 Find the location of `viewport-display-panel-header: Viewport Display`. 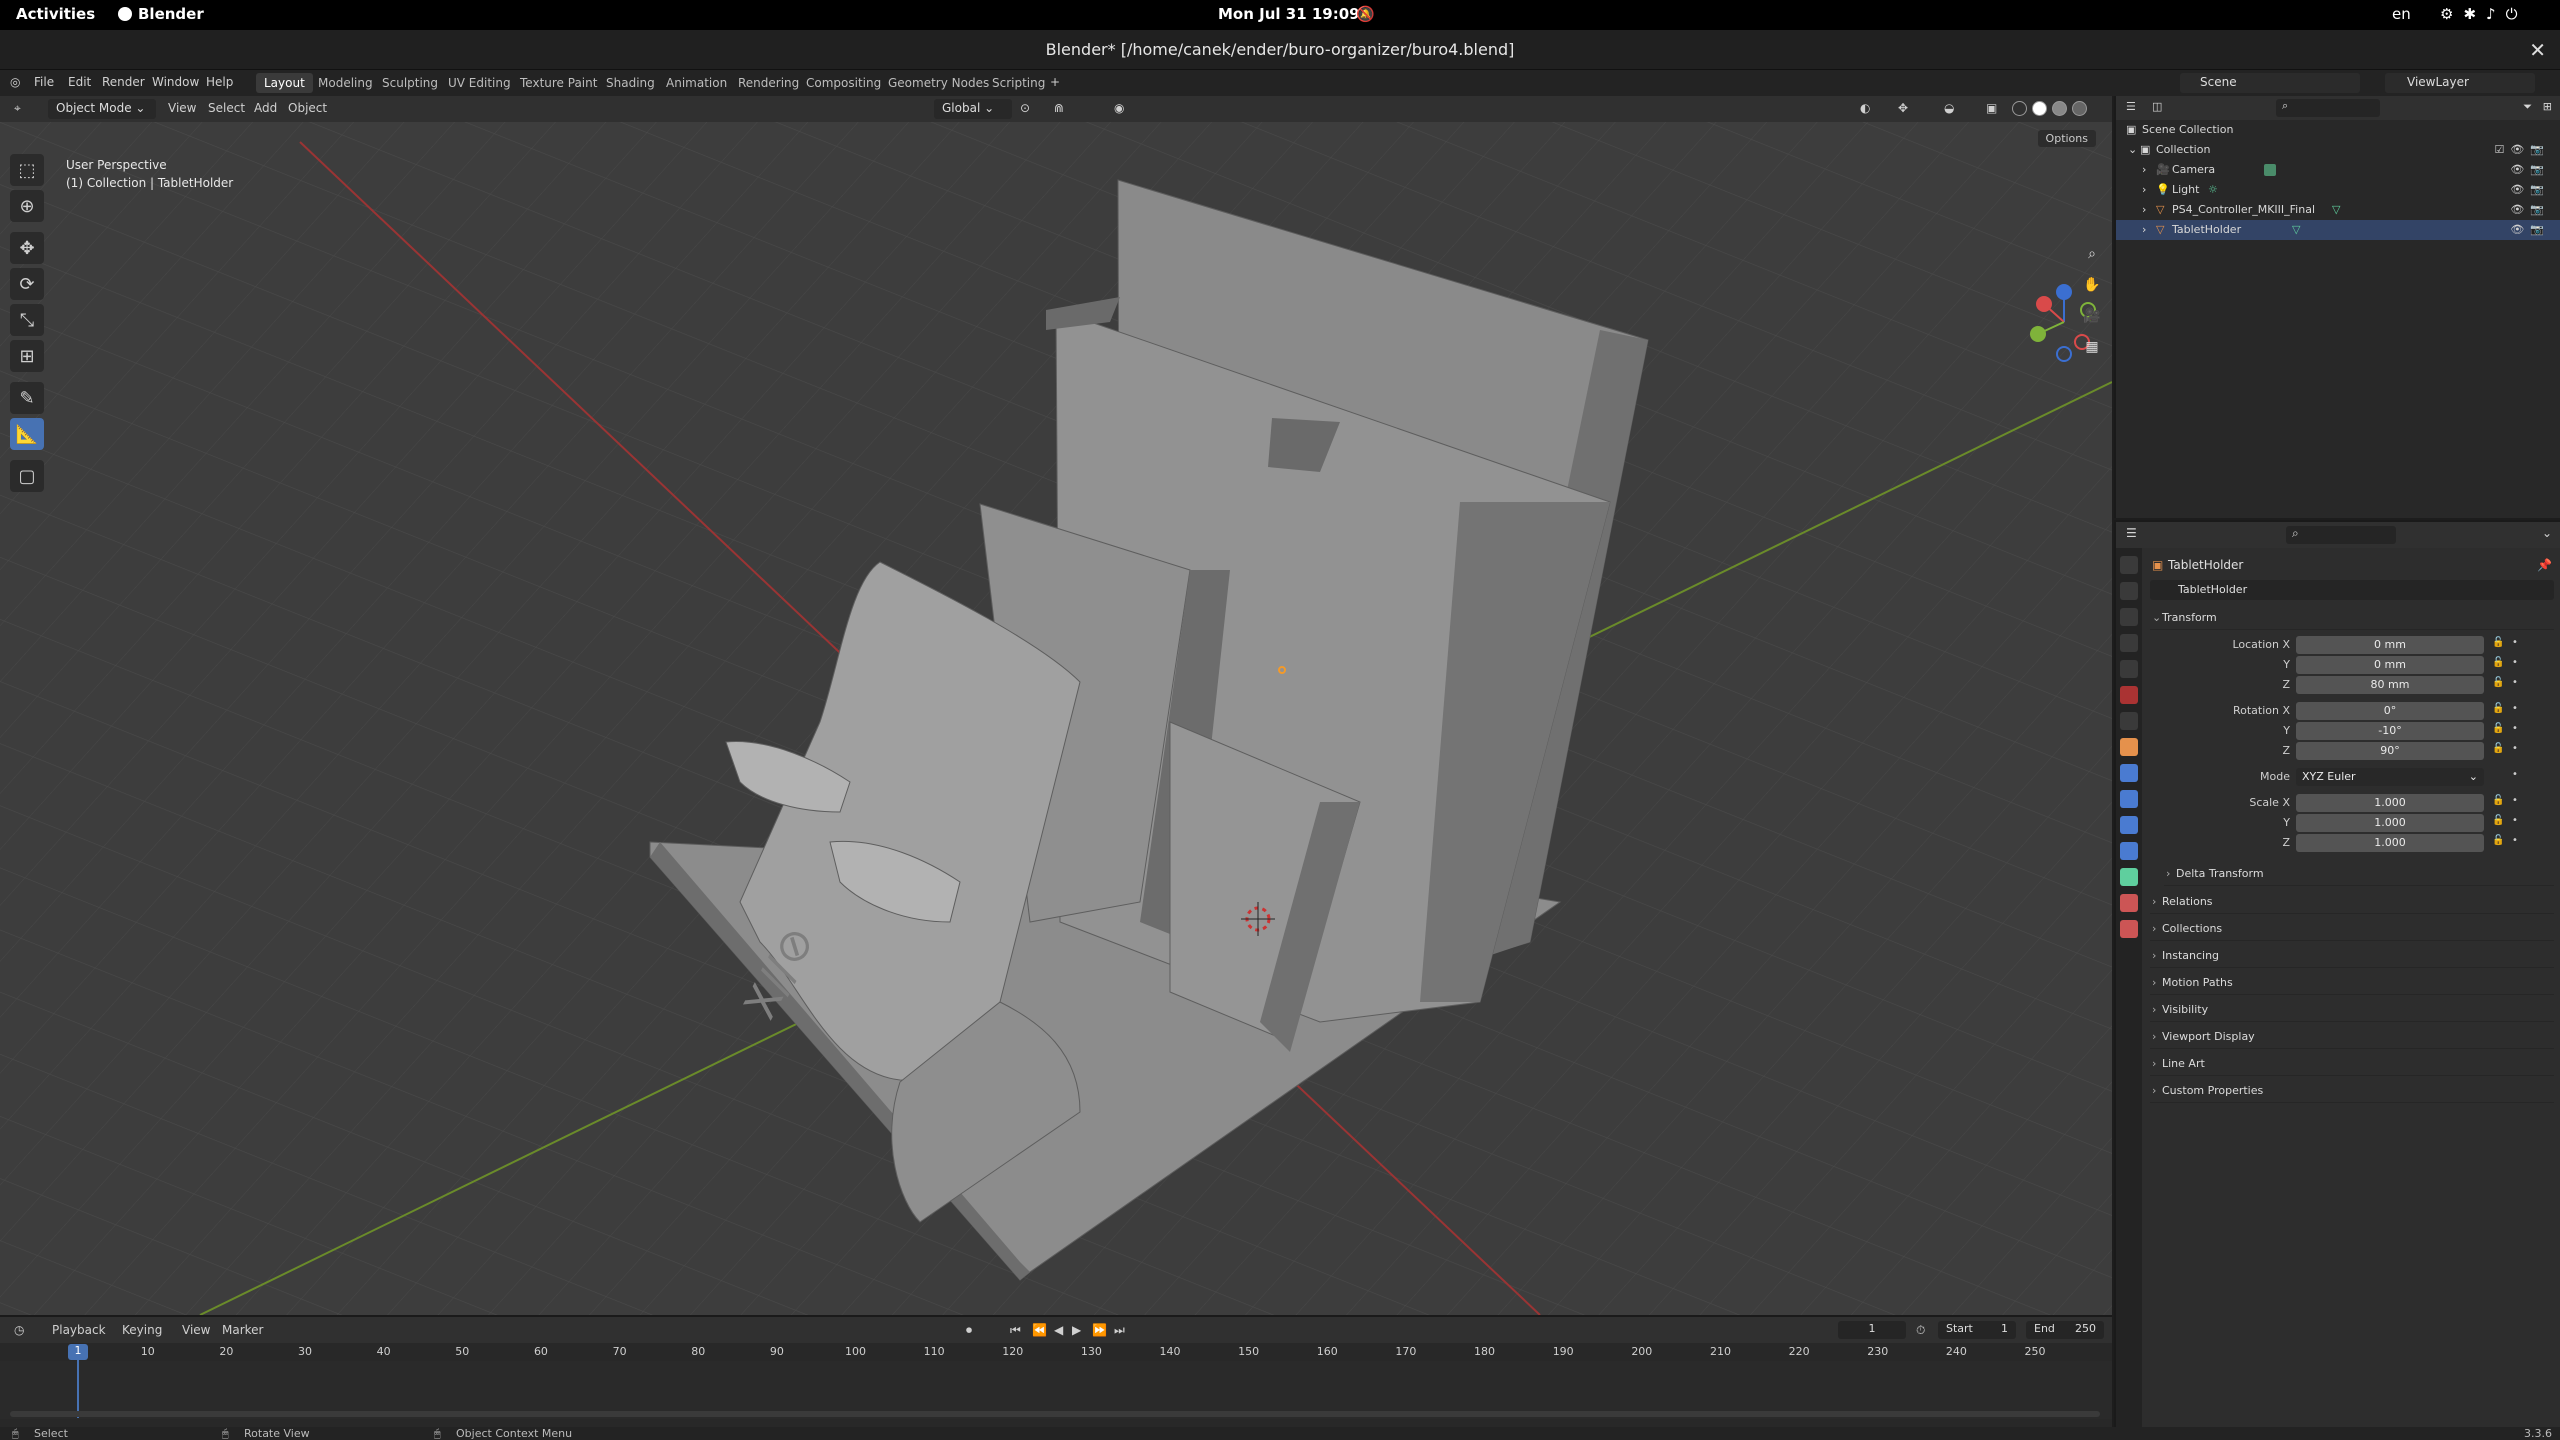

viewport-display-panel-header: Viewport Display is located at coordinates (2352, 1037).